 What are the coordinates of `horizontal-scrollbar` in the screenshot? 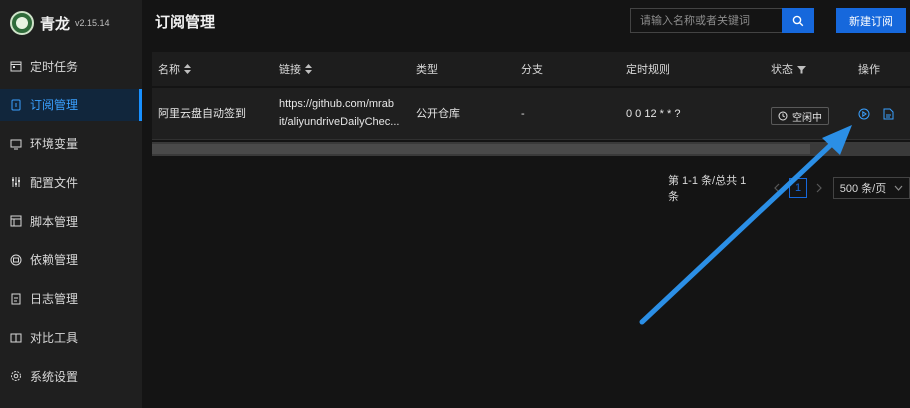 It's located at (531, 149).